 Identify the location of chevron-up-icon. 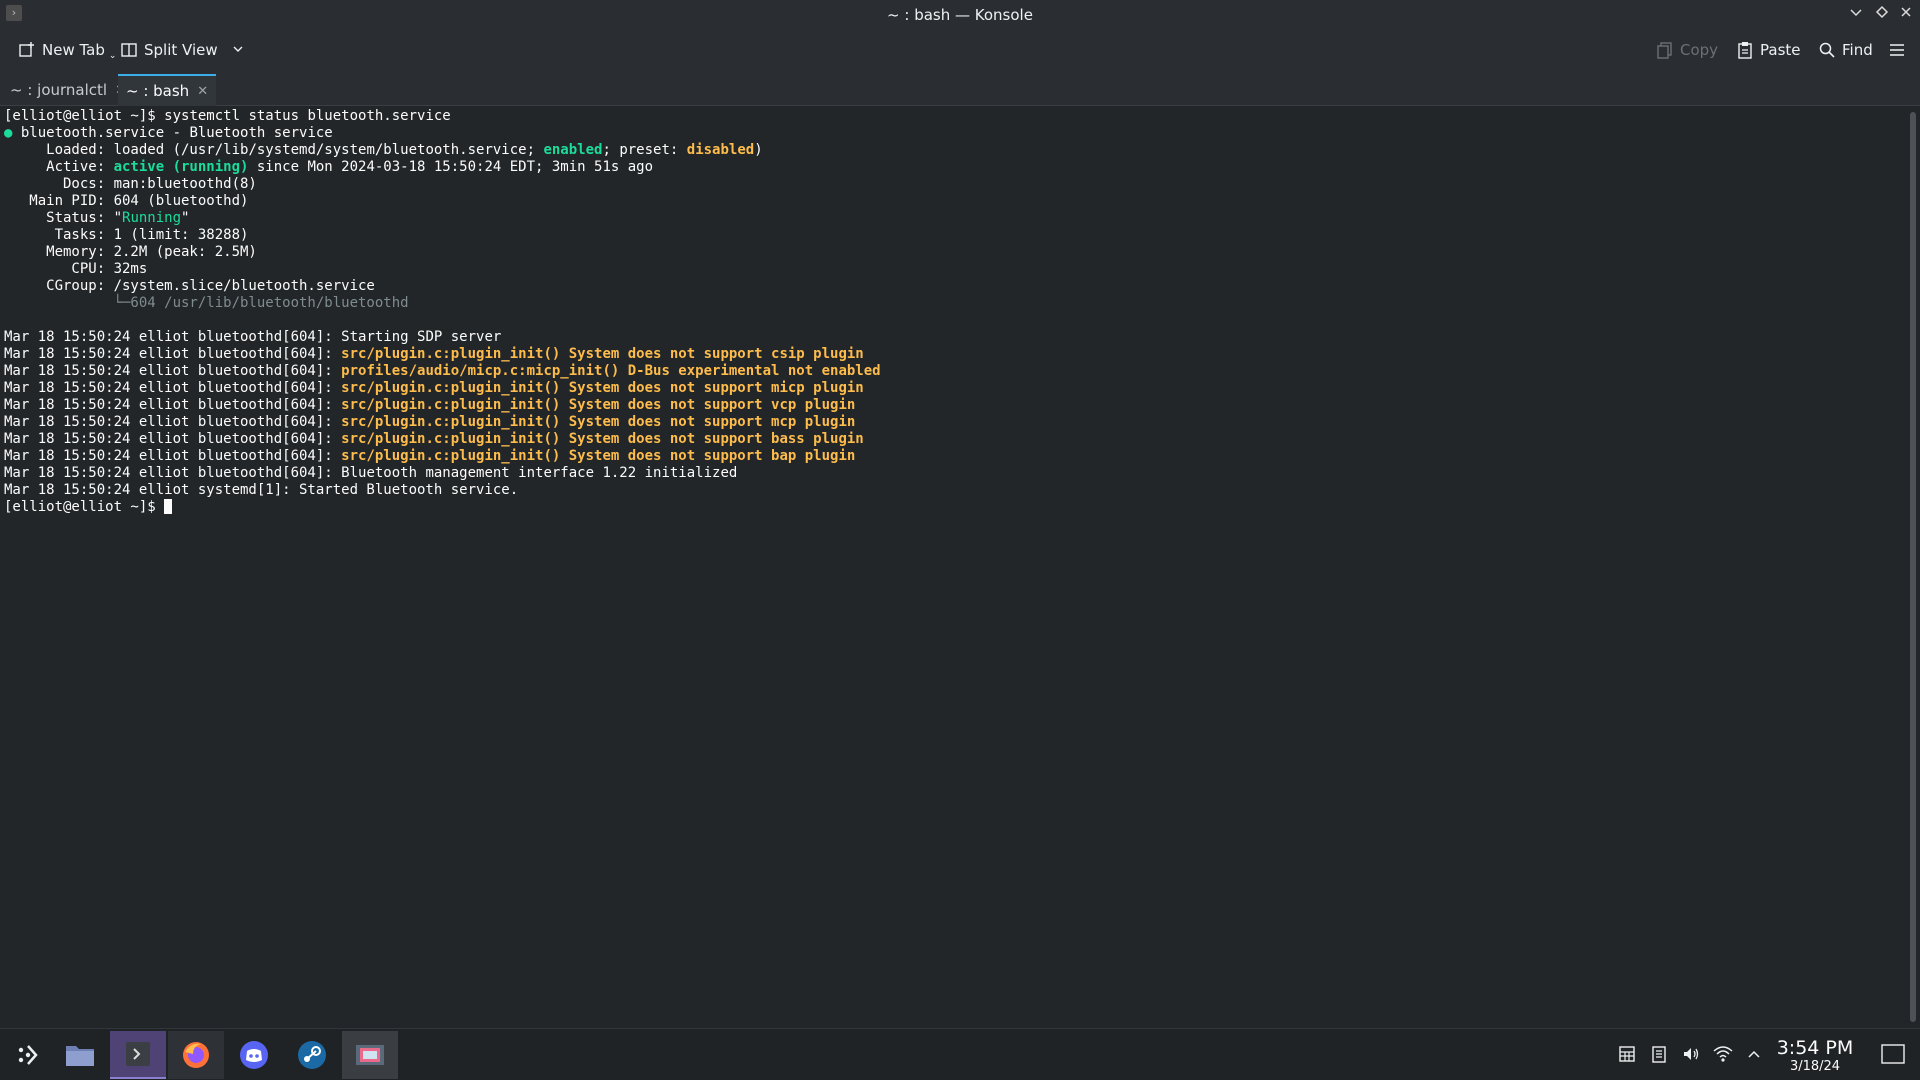
(1754, 1054).